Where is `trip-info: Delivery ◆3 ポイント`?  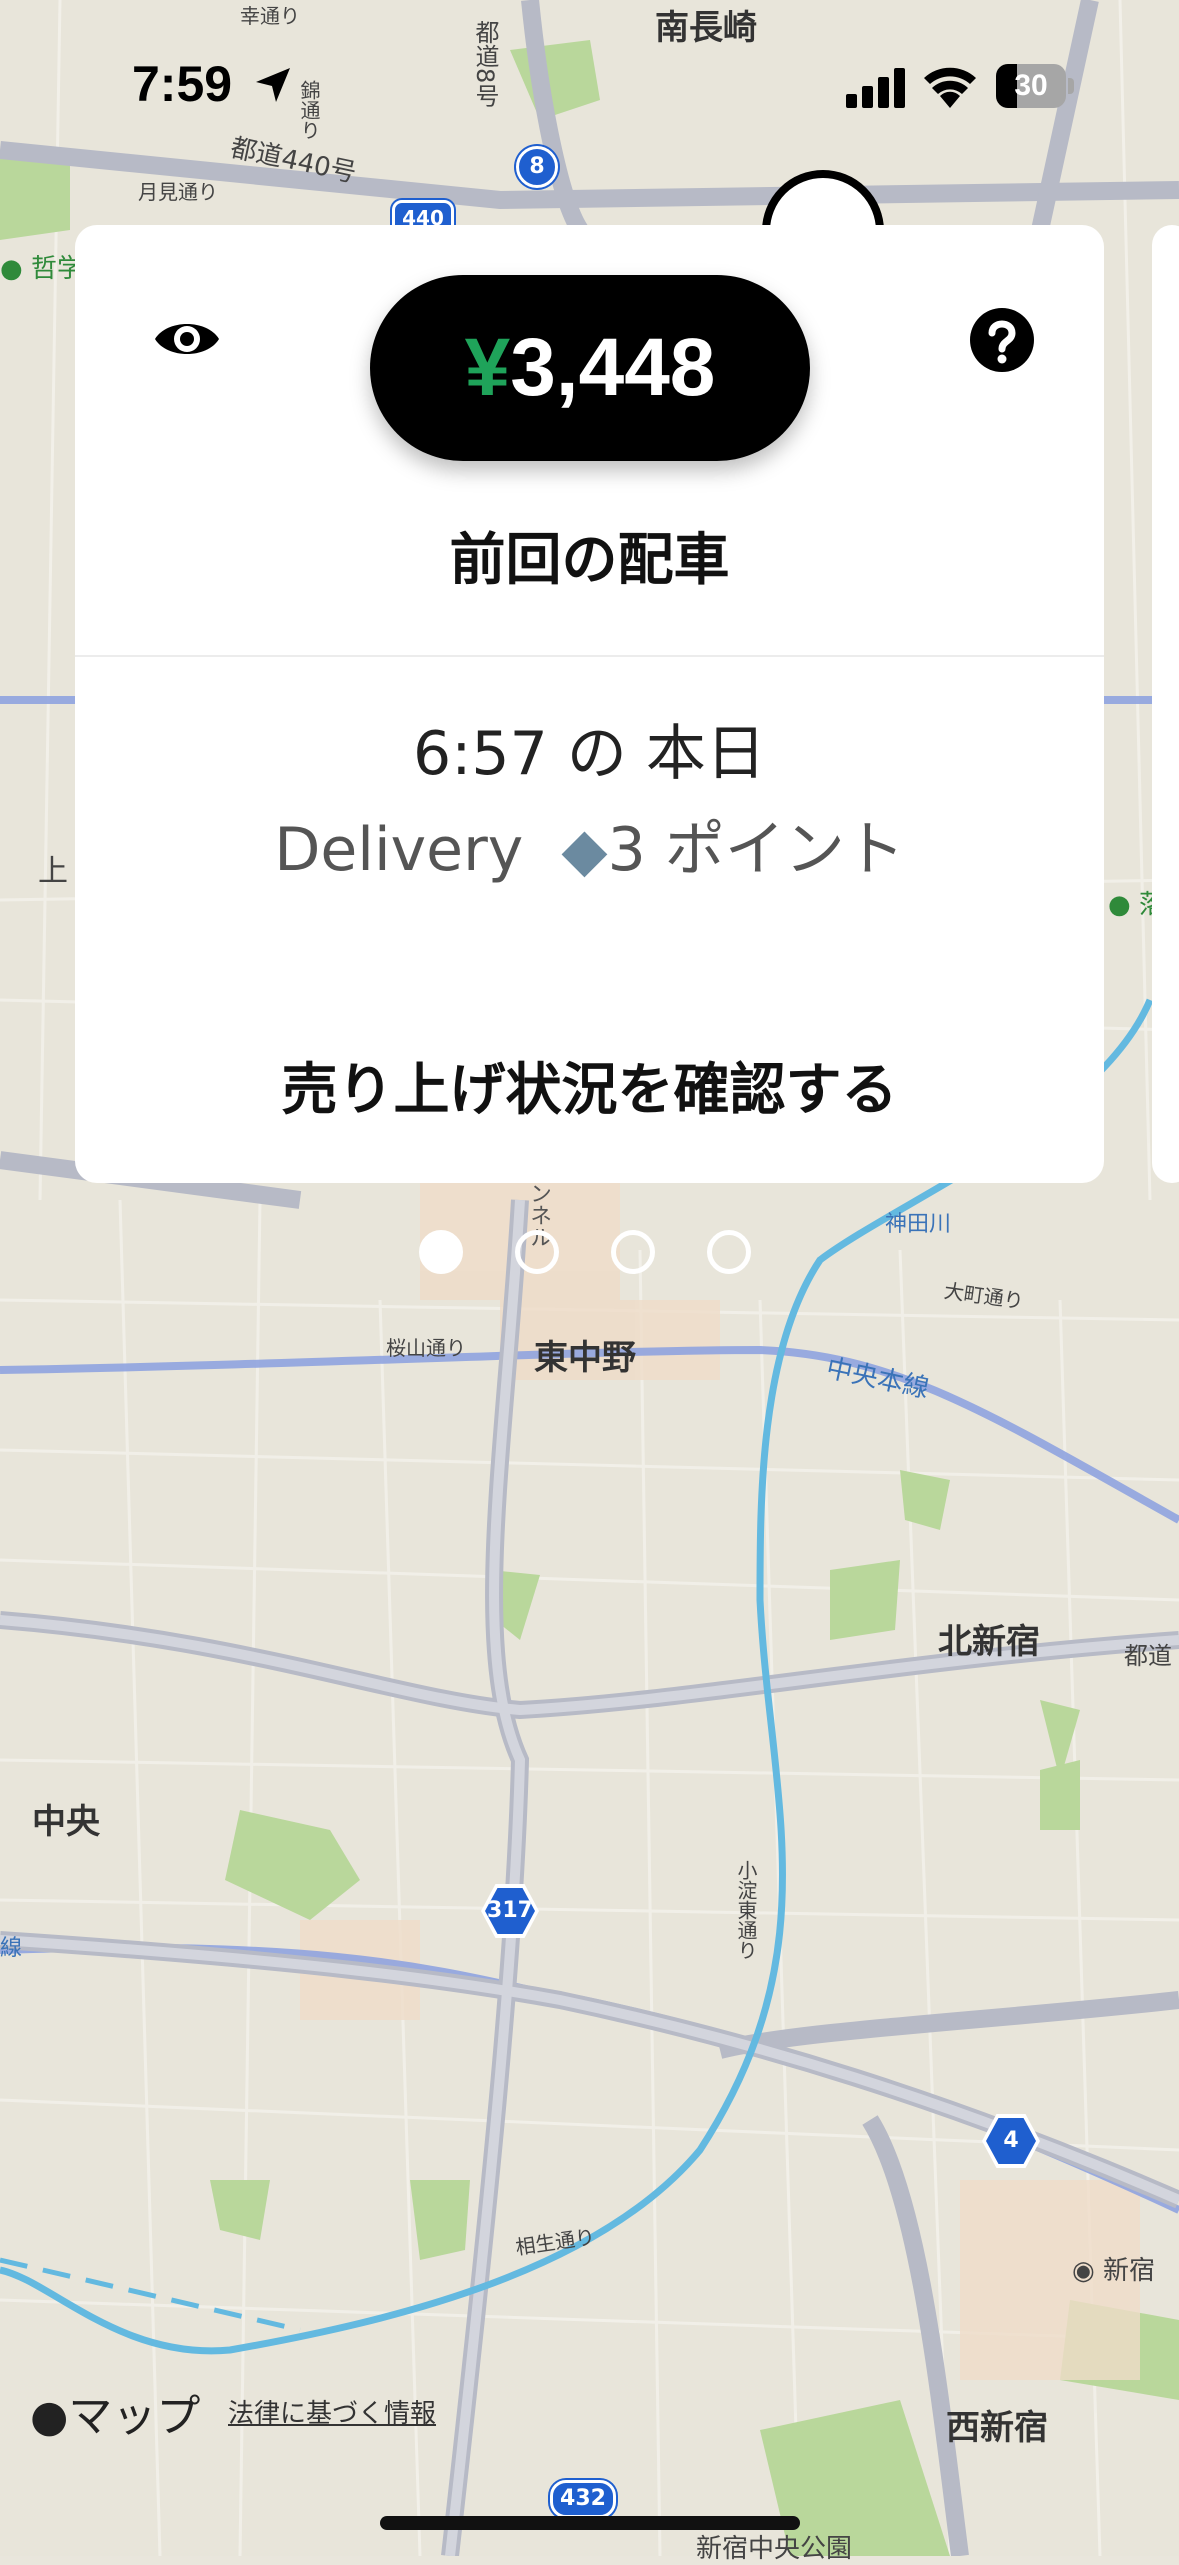
trip-info: Delivery ◆3 ポイント is located at coordinates (589, 844).